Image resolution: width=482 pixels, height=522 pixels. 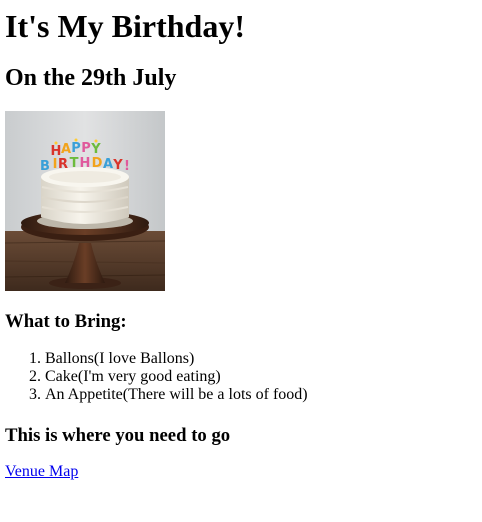 What do you see at coordinates (85, 163) in the screenshot?
I see `svg-text: H` at bounding box center [85, 163].